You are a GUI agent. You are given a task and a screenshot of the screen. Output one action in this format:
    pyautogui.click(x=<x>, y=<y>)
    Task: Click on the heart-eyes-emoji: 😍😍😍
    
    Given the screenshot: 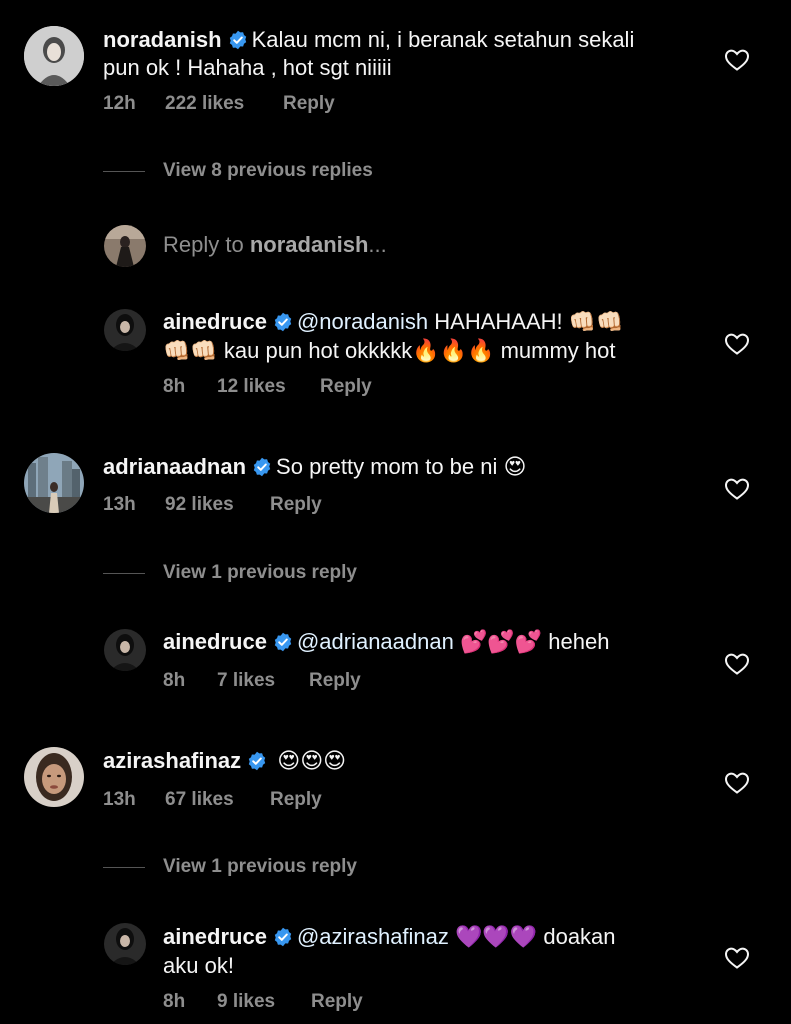 What is the action you would take?
    pyautogui.click(x=312, y=761)
    